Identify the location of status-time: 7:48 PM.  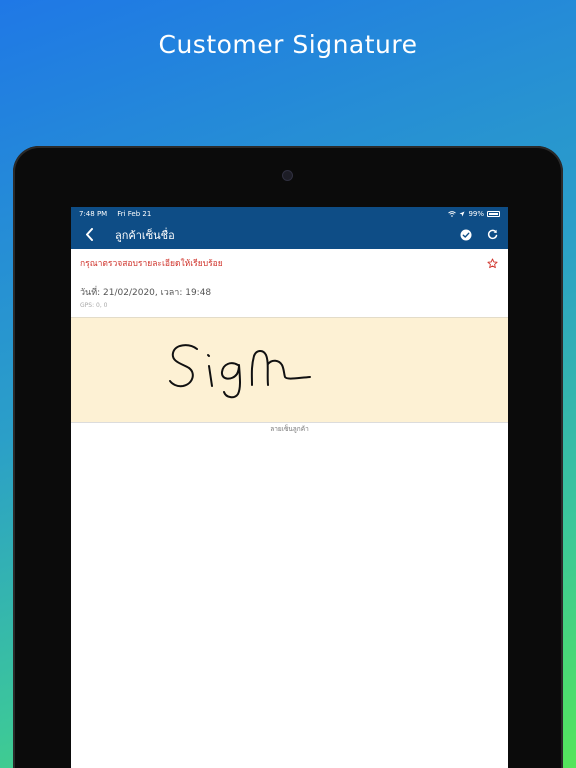
(93, 213).